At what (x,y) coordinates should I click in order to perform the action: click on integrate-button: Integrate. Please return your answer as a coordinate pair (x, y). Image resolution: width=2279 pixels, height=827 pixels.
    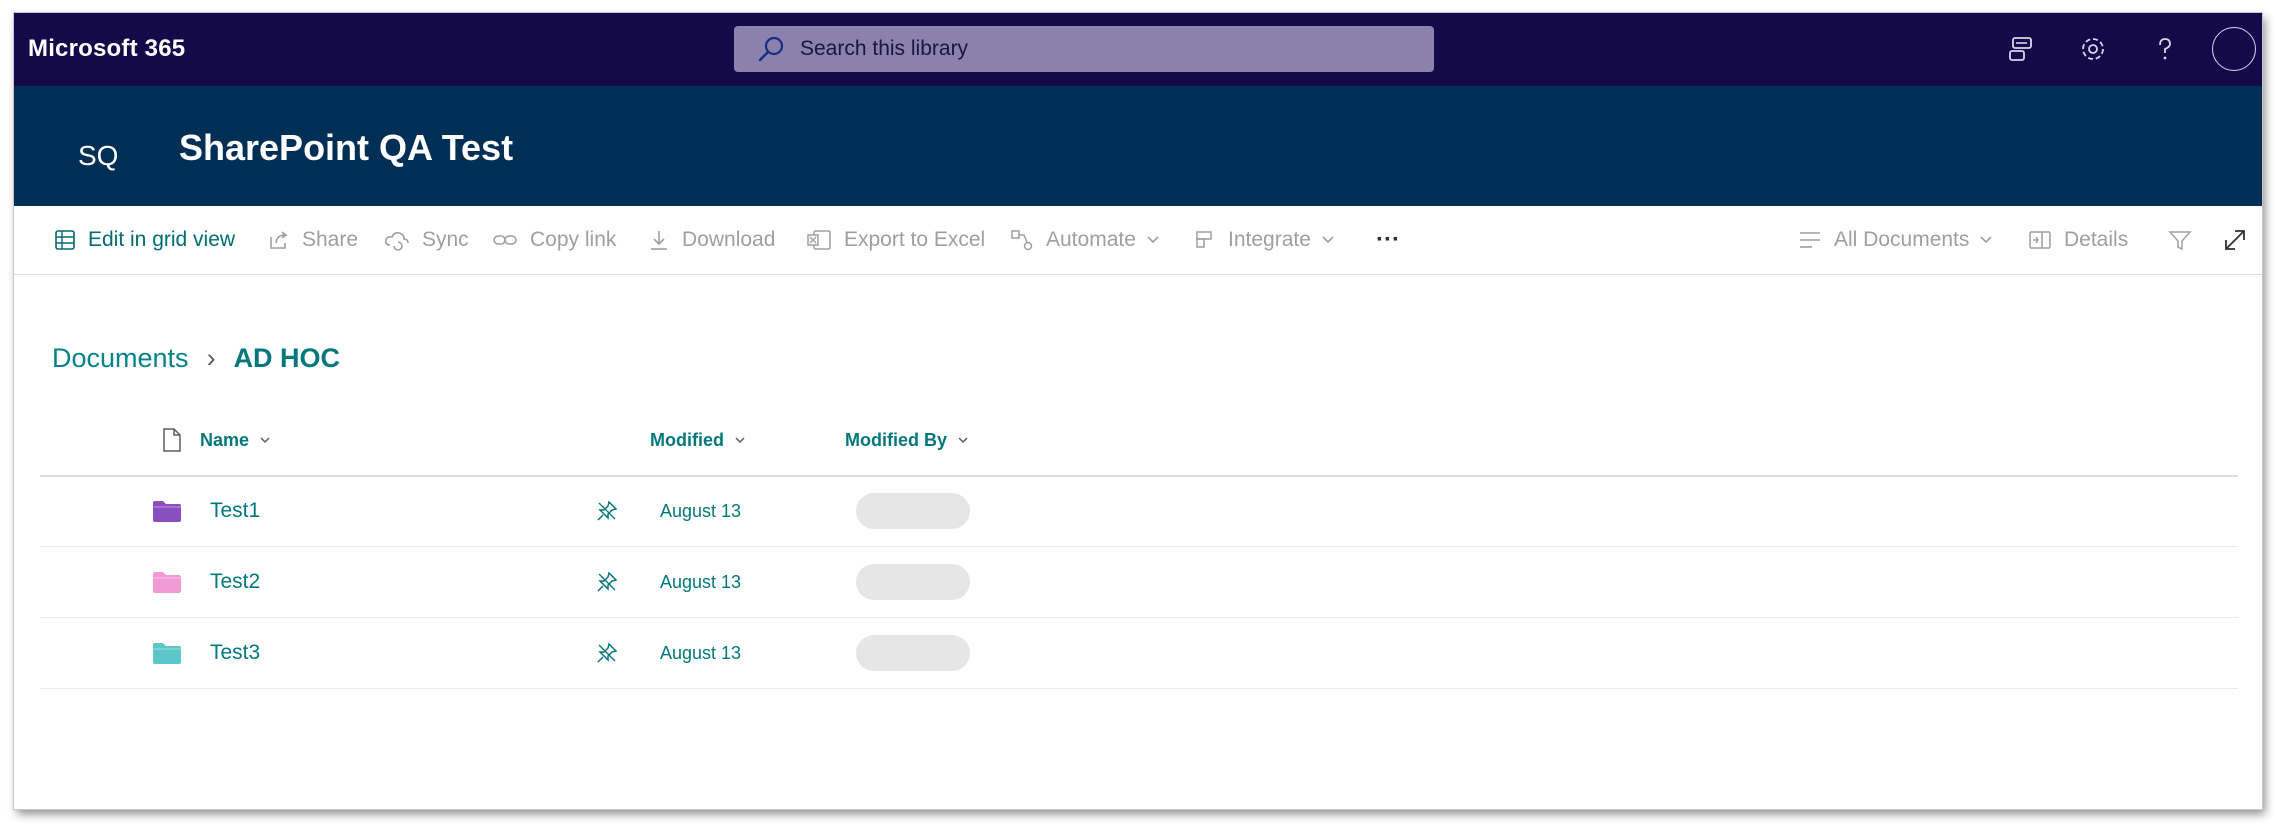
    Looking at the image, I should click on (1264, 240).